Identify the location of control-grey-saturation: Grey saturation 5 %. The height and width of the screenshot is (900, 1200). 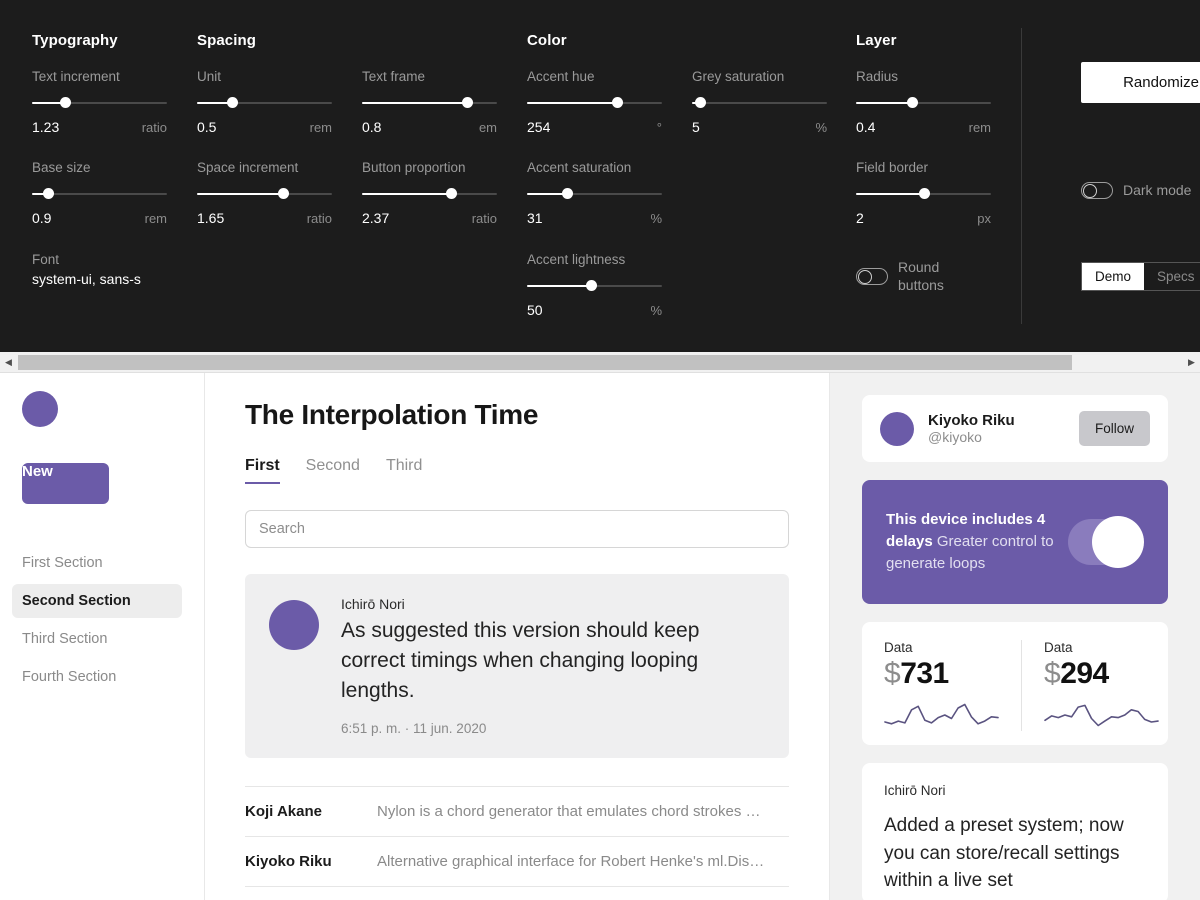
(759, 102).